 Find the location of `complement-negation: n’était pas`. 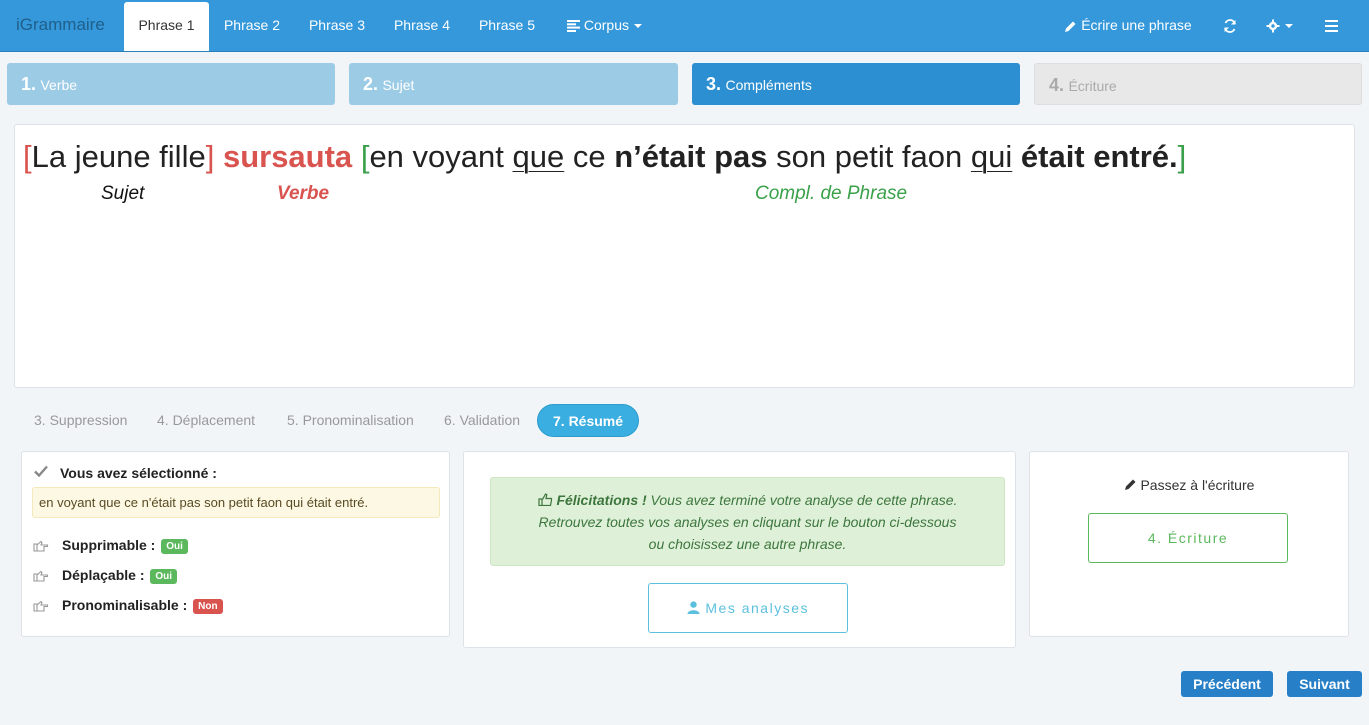

complement-negation: n’était pas is located at coordinates (690, 156).